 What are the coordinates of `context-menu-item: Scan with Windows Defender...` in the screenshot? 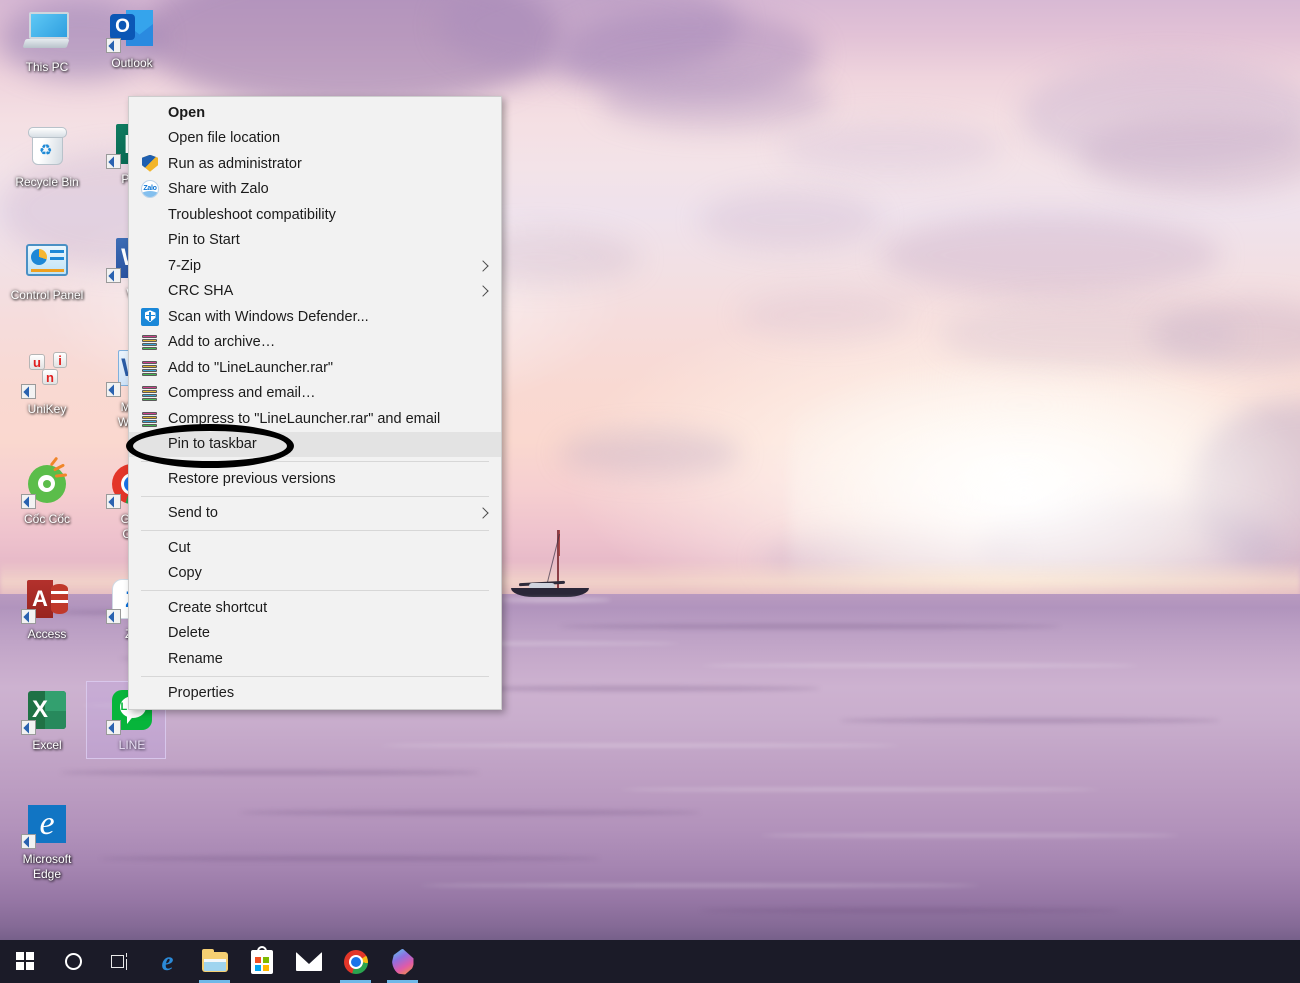 It's located at (315, 317).